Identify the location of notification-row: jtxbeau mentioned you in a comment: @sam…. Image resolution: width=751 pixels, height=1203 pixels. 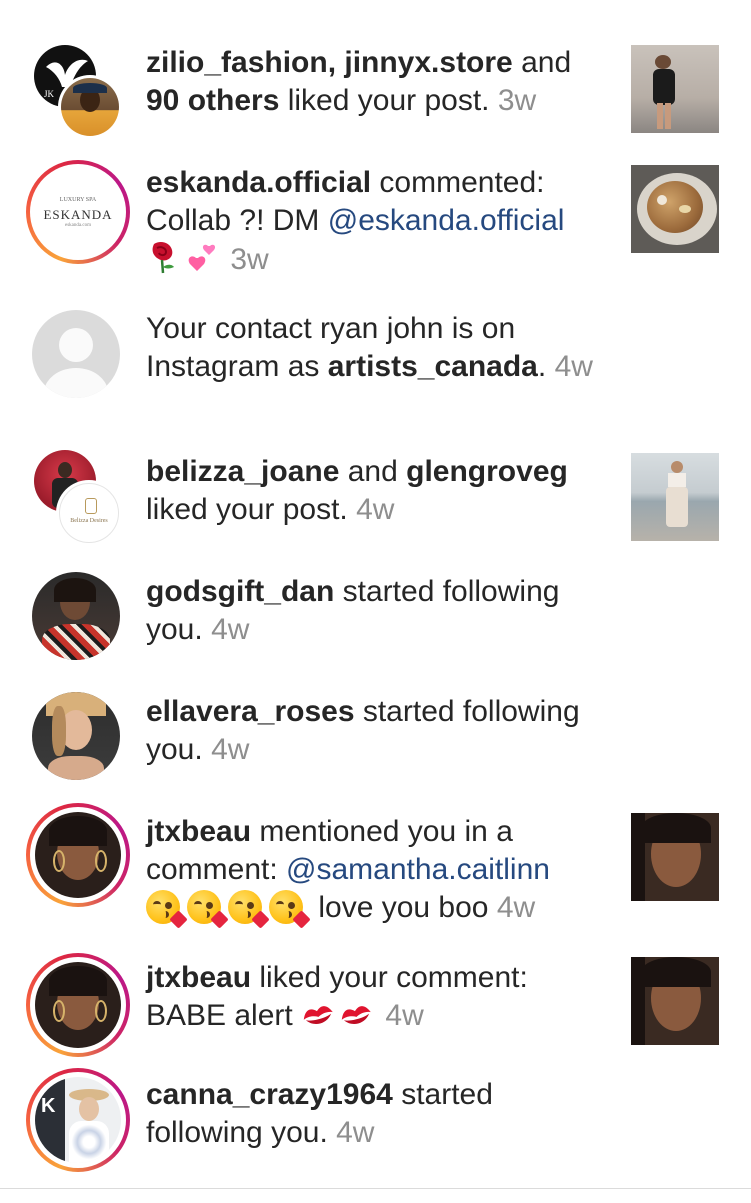
(375, 873).